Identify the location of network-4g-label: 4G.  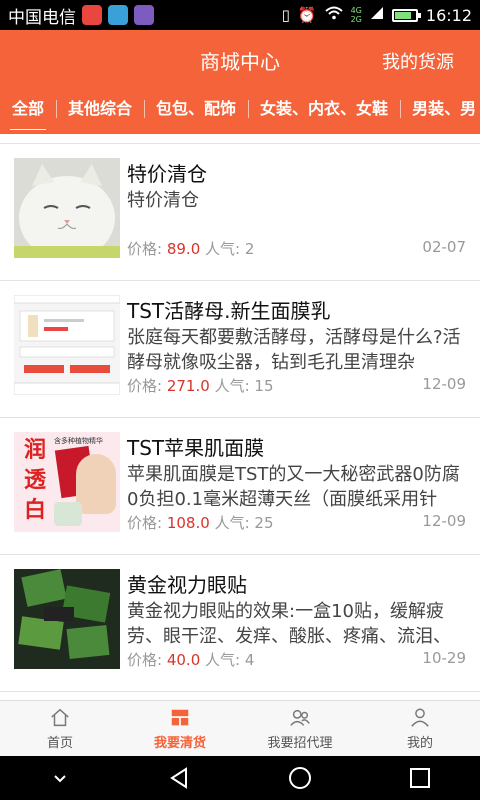
(356, 10).